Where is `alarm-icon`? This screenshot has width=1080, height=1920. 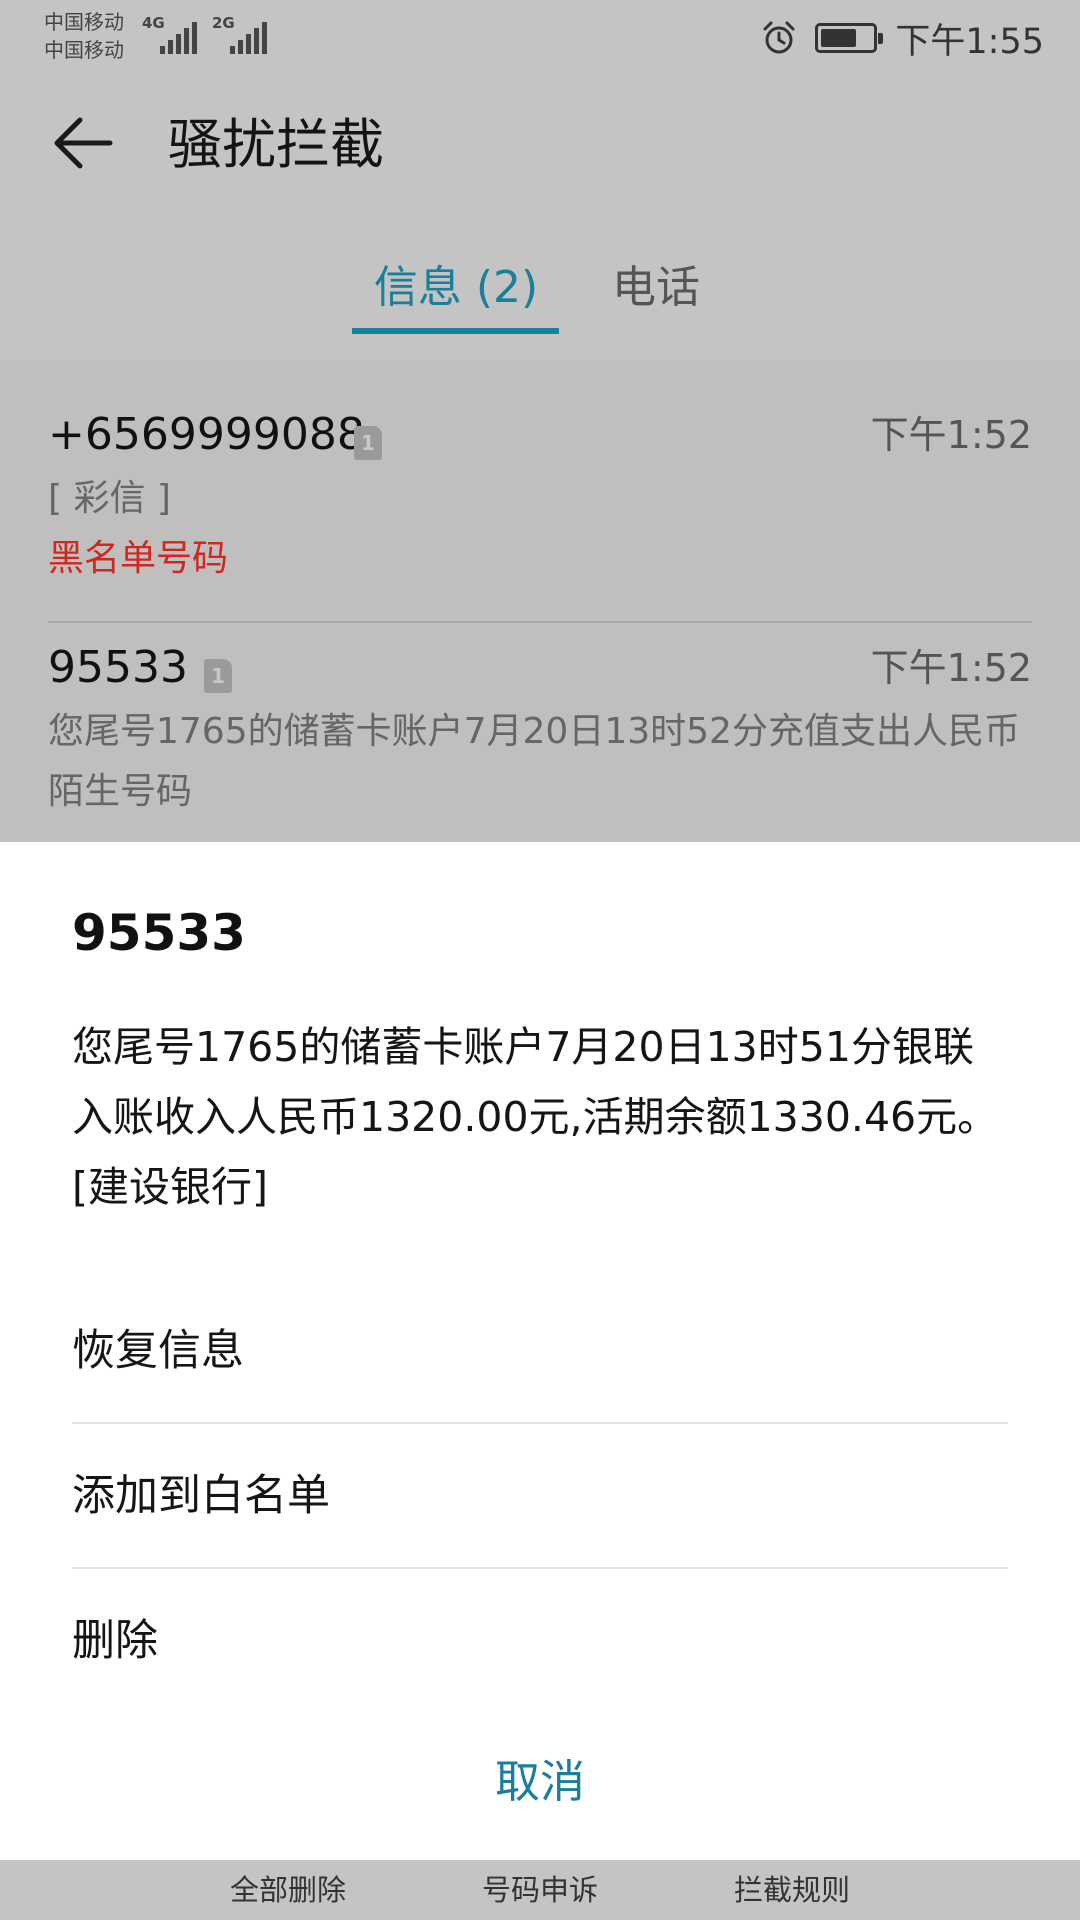
alarm-icon is located at coordinates (779, 37).